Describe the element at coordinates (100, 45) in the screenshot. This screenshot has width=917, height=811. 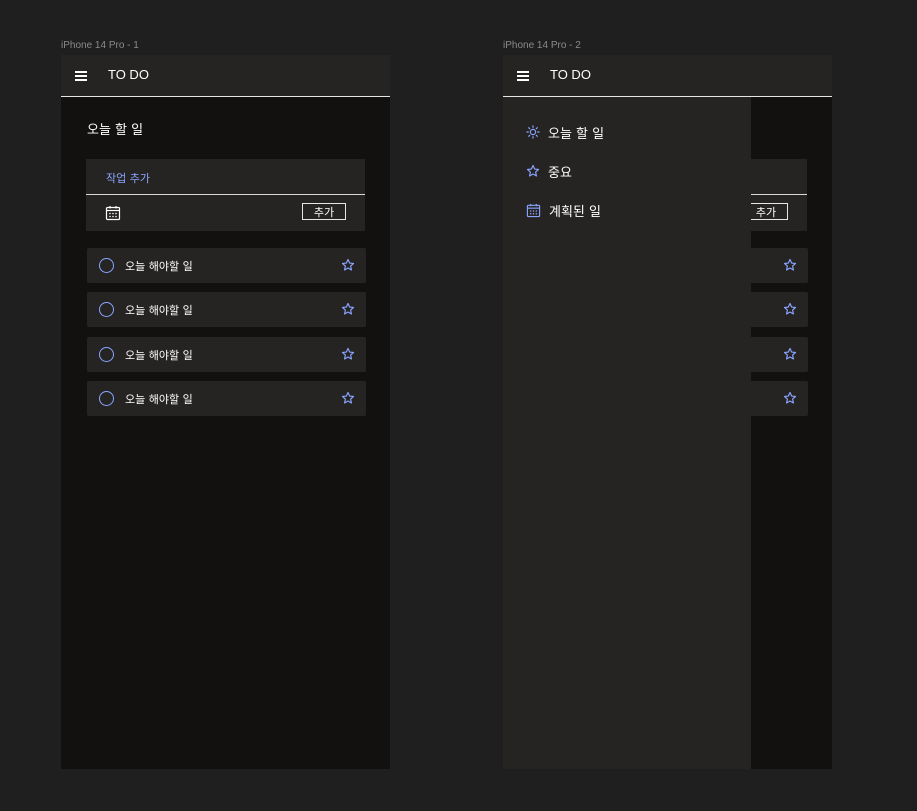
I see `frame-label: iPhone 14 Pro - 1` at that location.